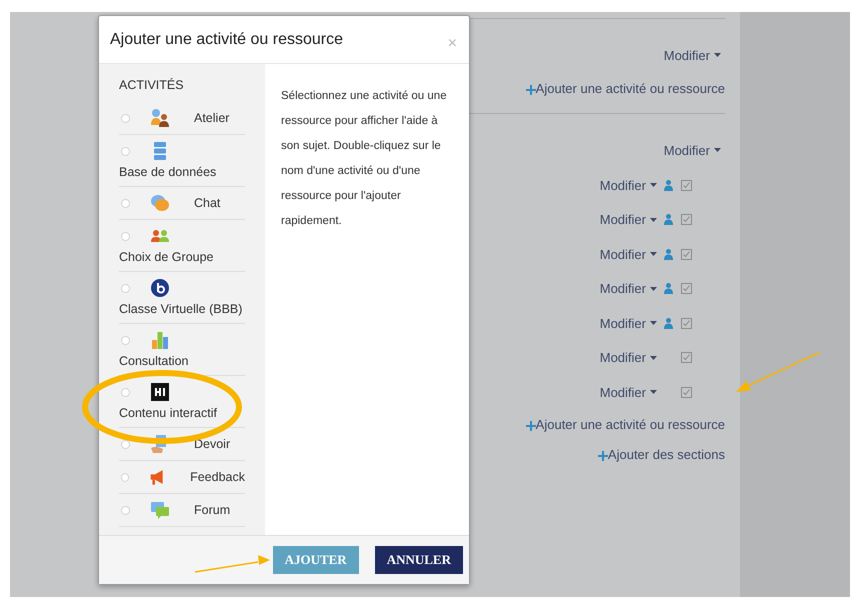 The image size is (854, 599). Describe the element at coordinates (212, 510) in the screenshot. I see `activity-label: Forum` at that location.